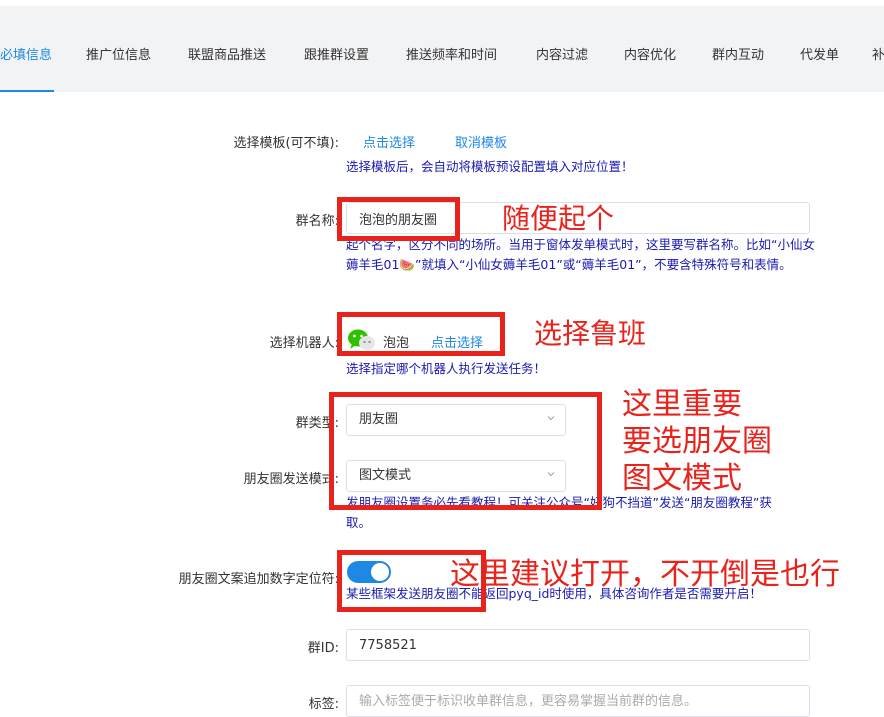 This screenshot has height=717, width=884. Describe the element at coordinates (304, 343) in the screenshot. I see `robot-label: 选择机器人:` at that location.